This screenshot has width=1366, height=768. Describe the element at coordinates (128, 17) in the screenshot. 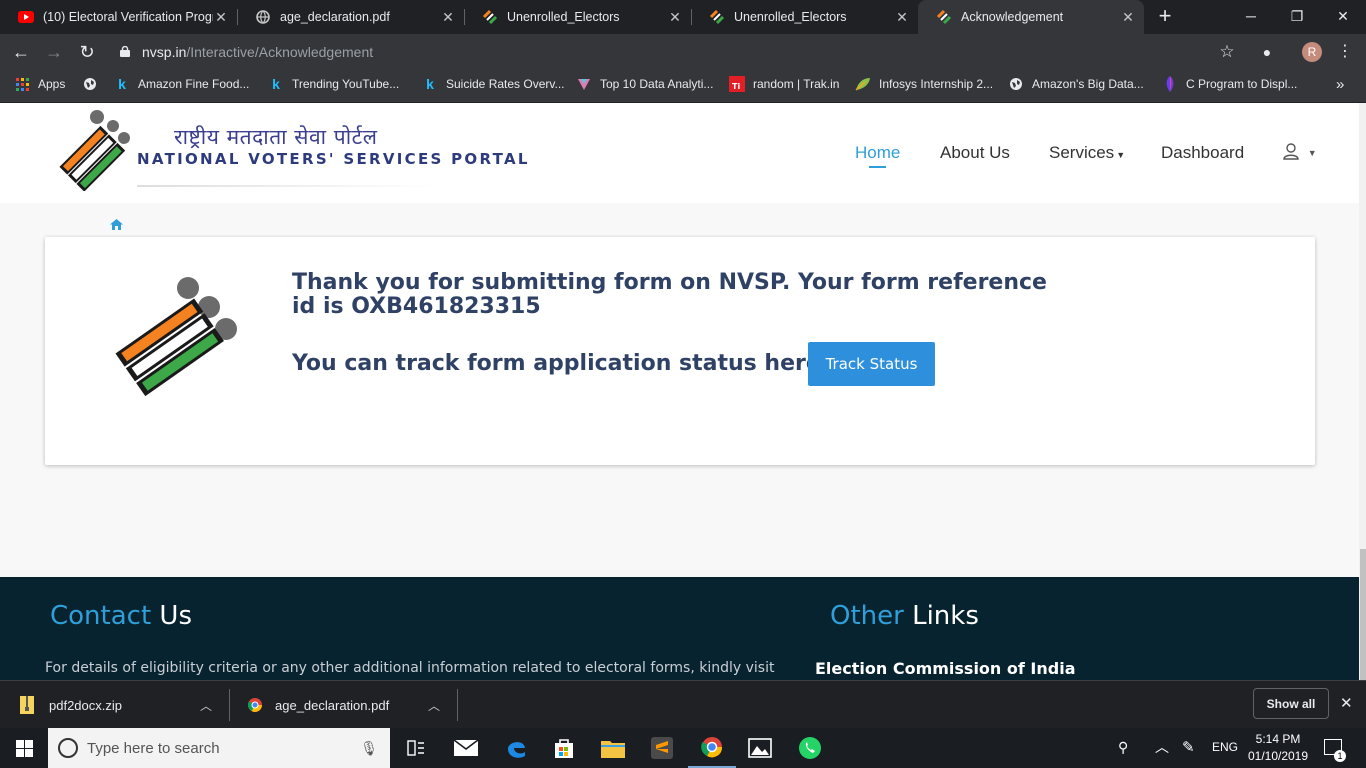

I see `tab-title: (10) Electoral Verification Progr` at that location.